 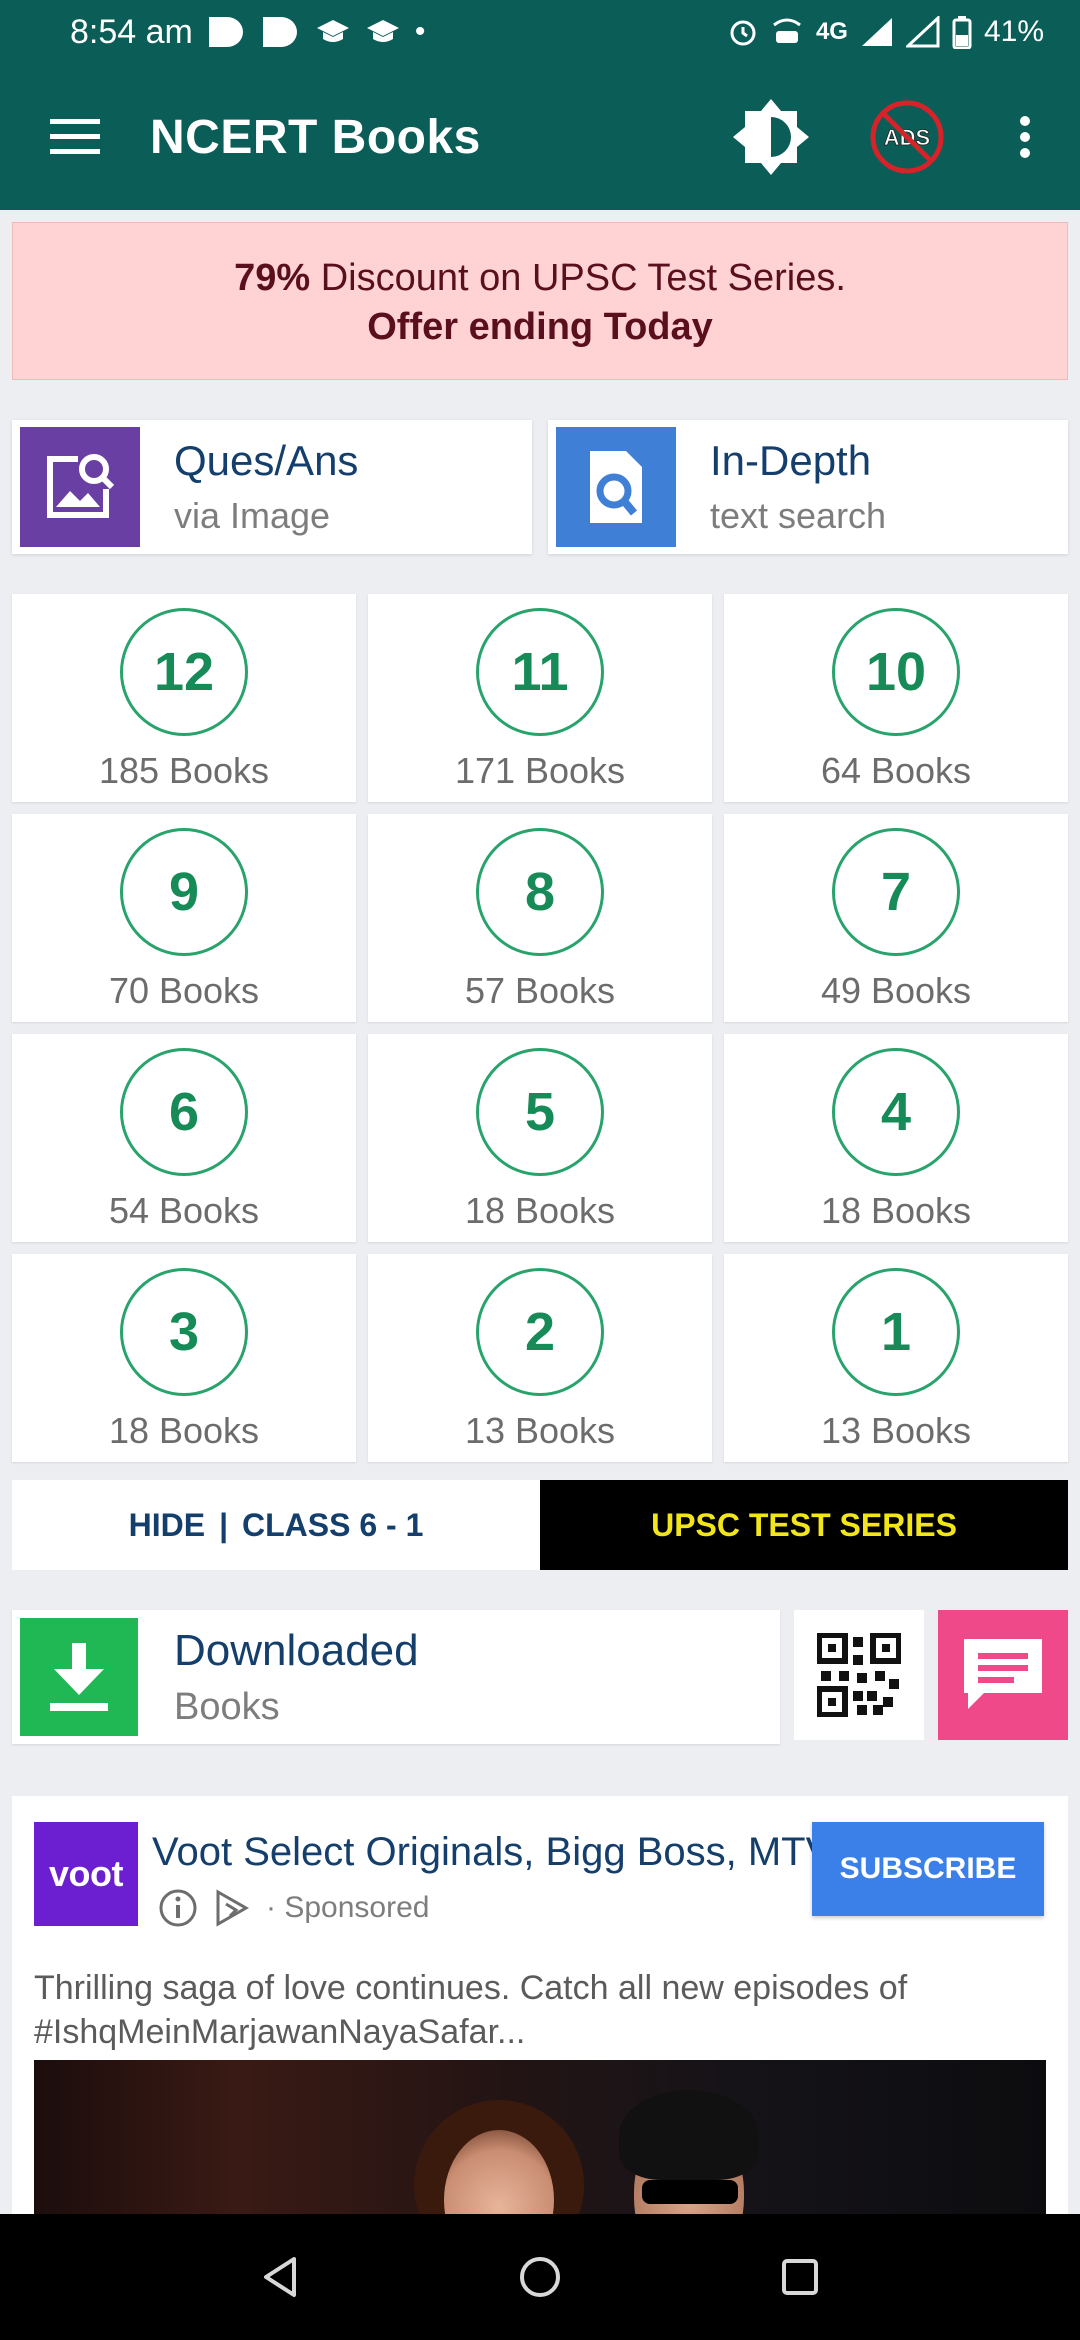 What do you see at coordinates (922, 32) in the screenshot?
I see `signal-sim2-icon` at bounding box center [922, 32].